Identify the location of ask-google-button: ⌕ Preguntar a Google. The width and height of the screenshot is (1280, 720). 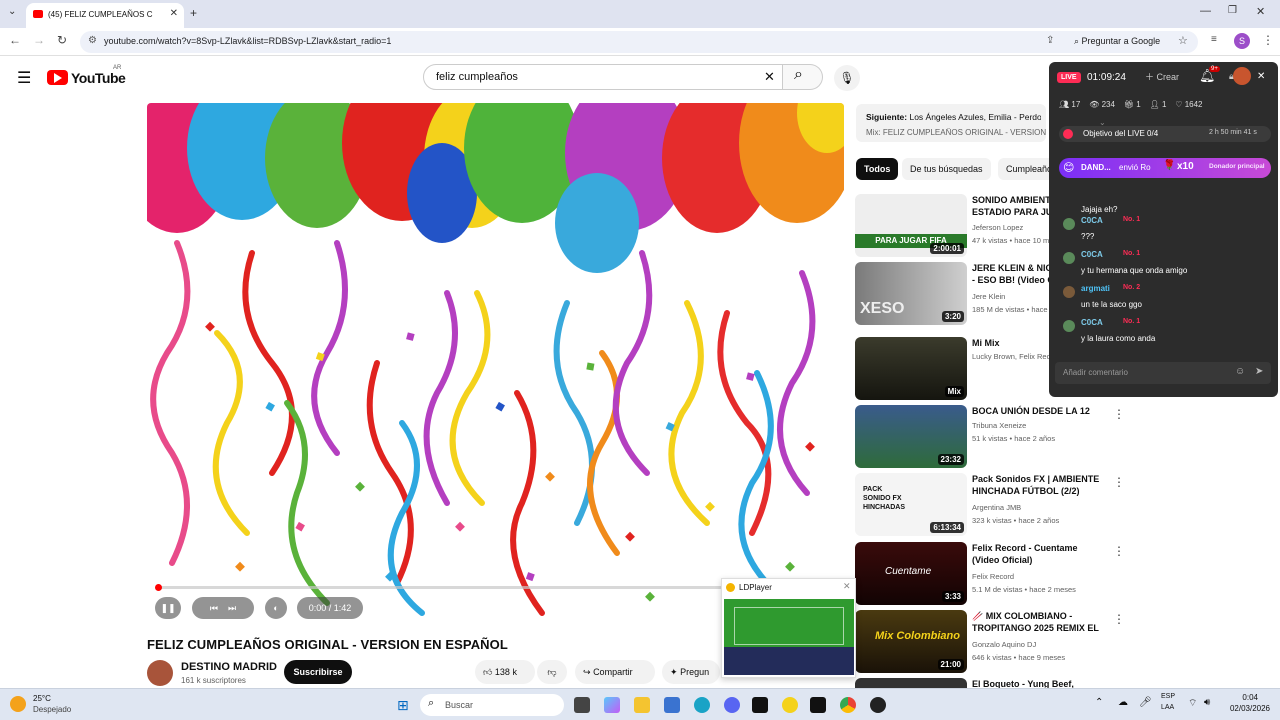
(1117, 41).